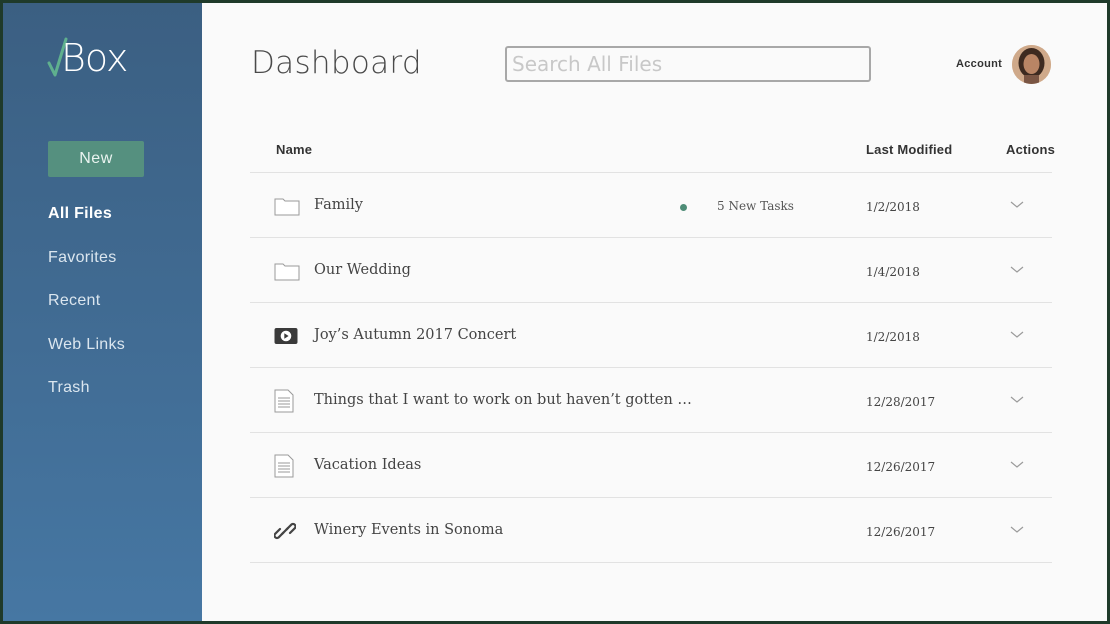  What do you see at coordinates (651, 205) in the screenshot?
I see `table-row: Family 5 New Tasks 1/2/2018` at bounding box center [651, 205].